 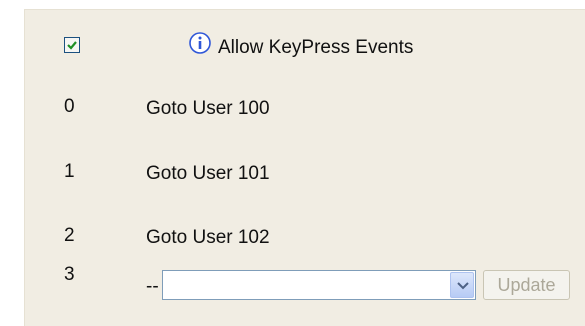 What do you see at coordinates (305, 115) in the screenshot?
I see `keypress-row: 0 Goto User 100` at bounding box center [305, 115].